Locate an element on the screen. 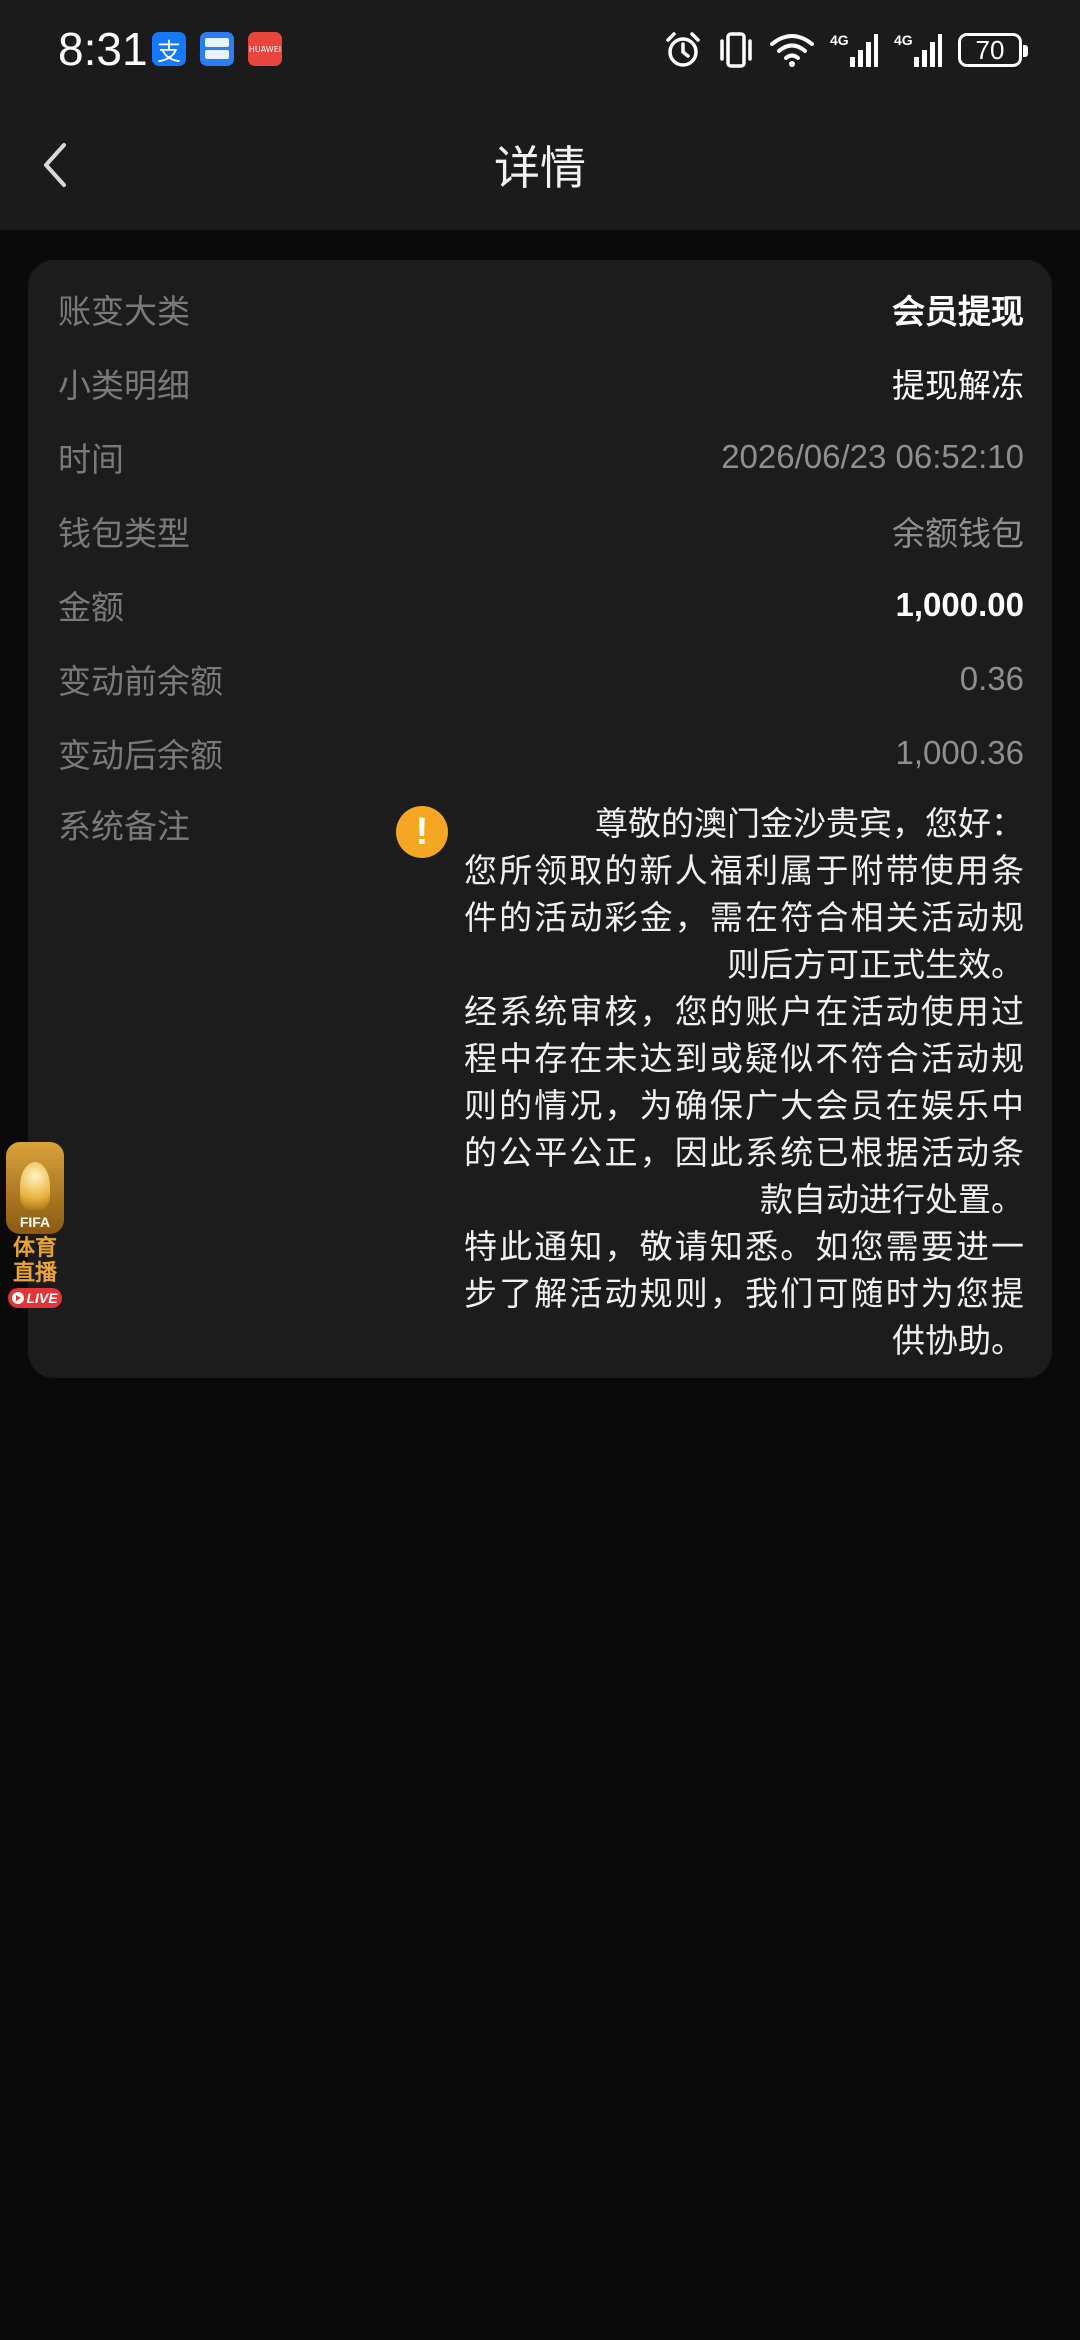 This screenshot has height=2340, width=1080. row-value: 1,000.00 is located at coordinates (959, 604).